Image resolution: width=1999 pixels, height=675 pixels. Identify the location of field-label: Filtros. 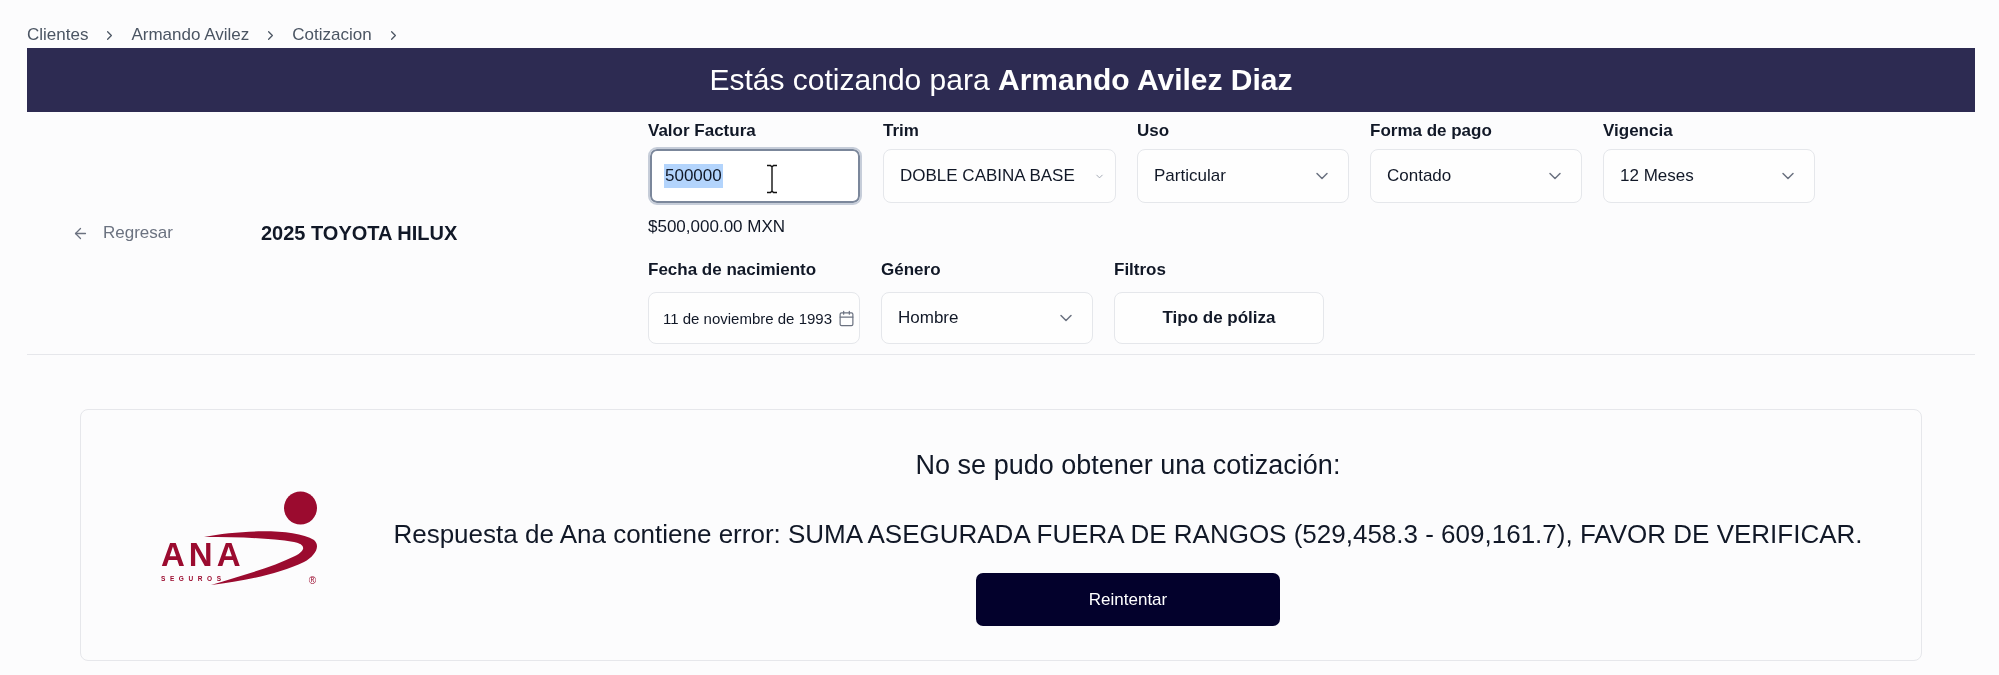
(1140, 270).